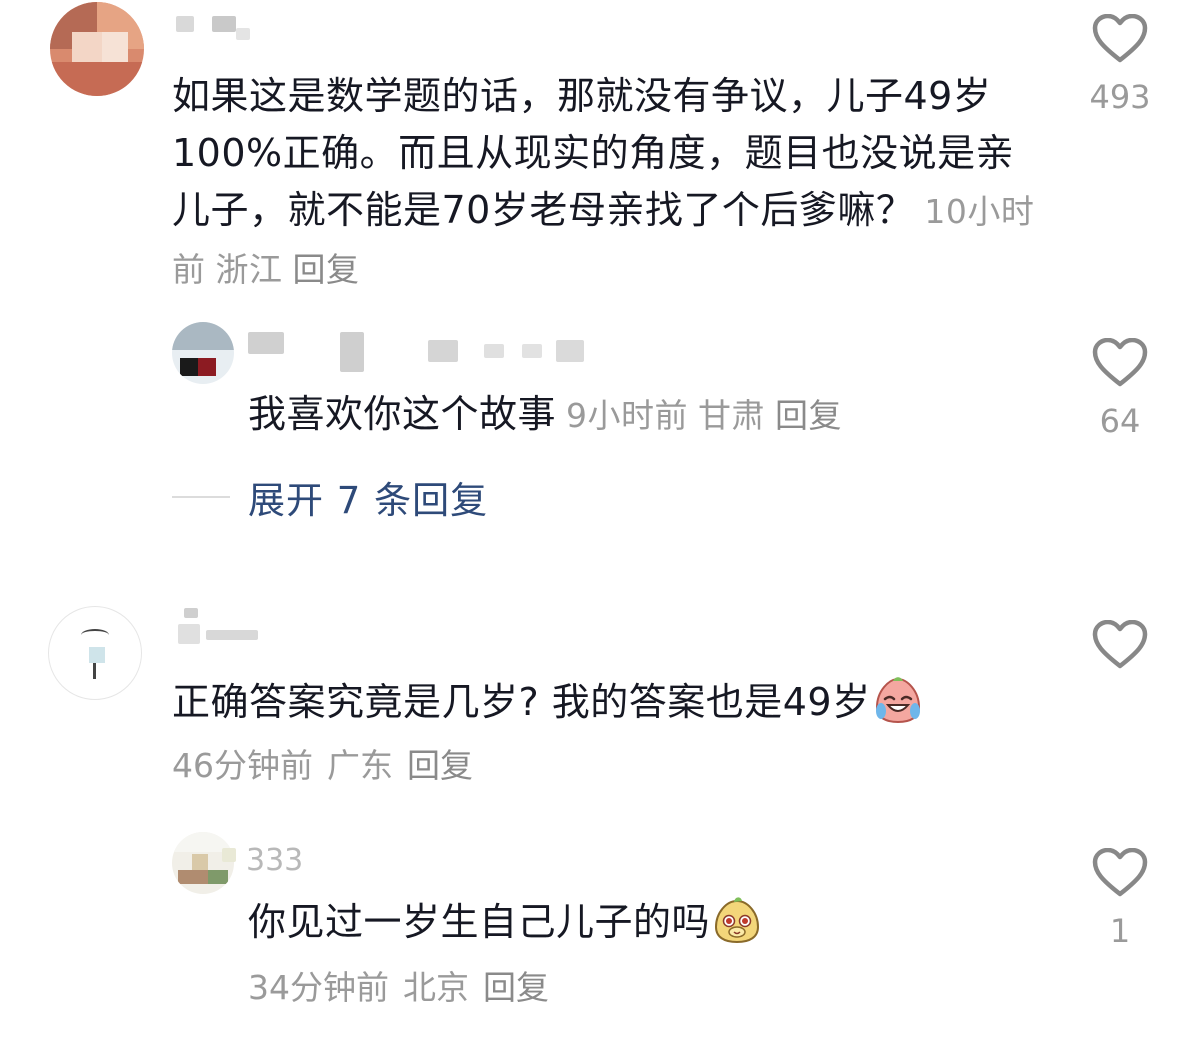 The width and height of the screenshot is (1200, 1044). I want to click on crying-laughing-emoji, so click(897, 700).